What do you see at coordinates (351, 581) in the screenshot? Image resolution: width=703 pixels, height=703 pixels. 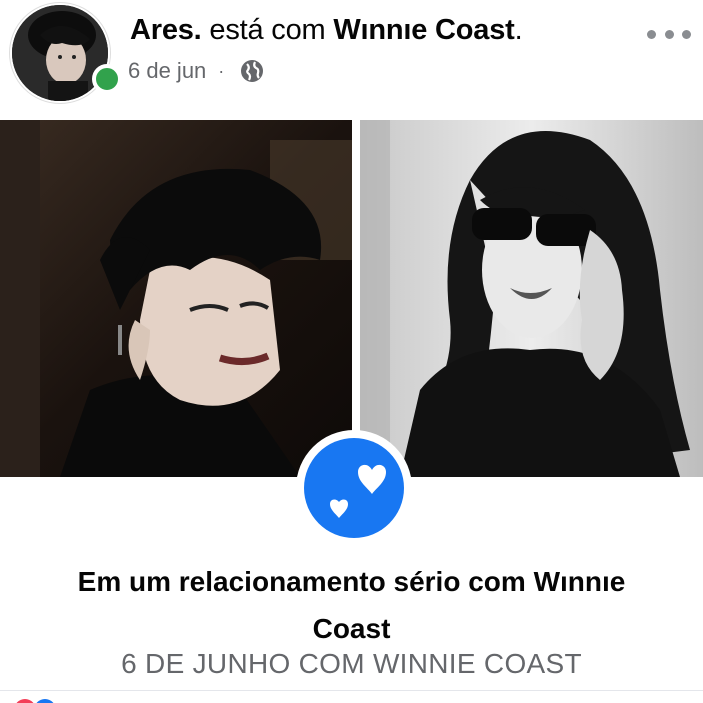 I see `life-event-title-line1: Em um relacionamento sério com Wınnıe` at bounding box center [351, 581].